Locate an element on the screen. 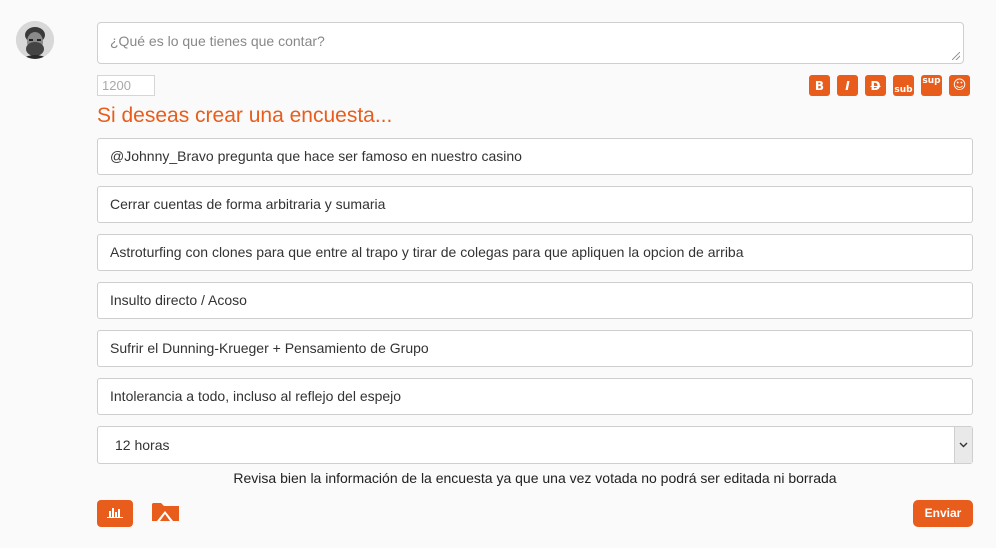 The height and width of the screenshot is (548, 996). italic-button: I is located at coordinates (847, 85).